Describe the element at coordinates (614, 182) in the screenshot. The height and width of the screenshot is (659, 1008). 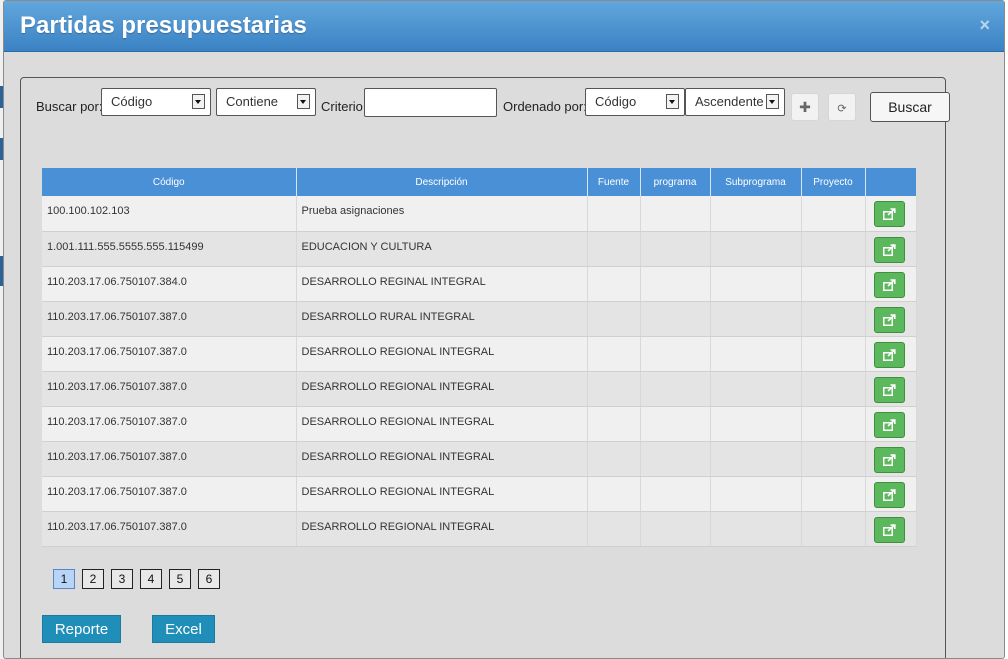
I see `column-header-fuente: Fuente` at that location.